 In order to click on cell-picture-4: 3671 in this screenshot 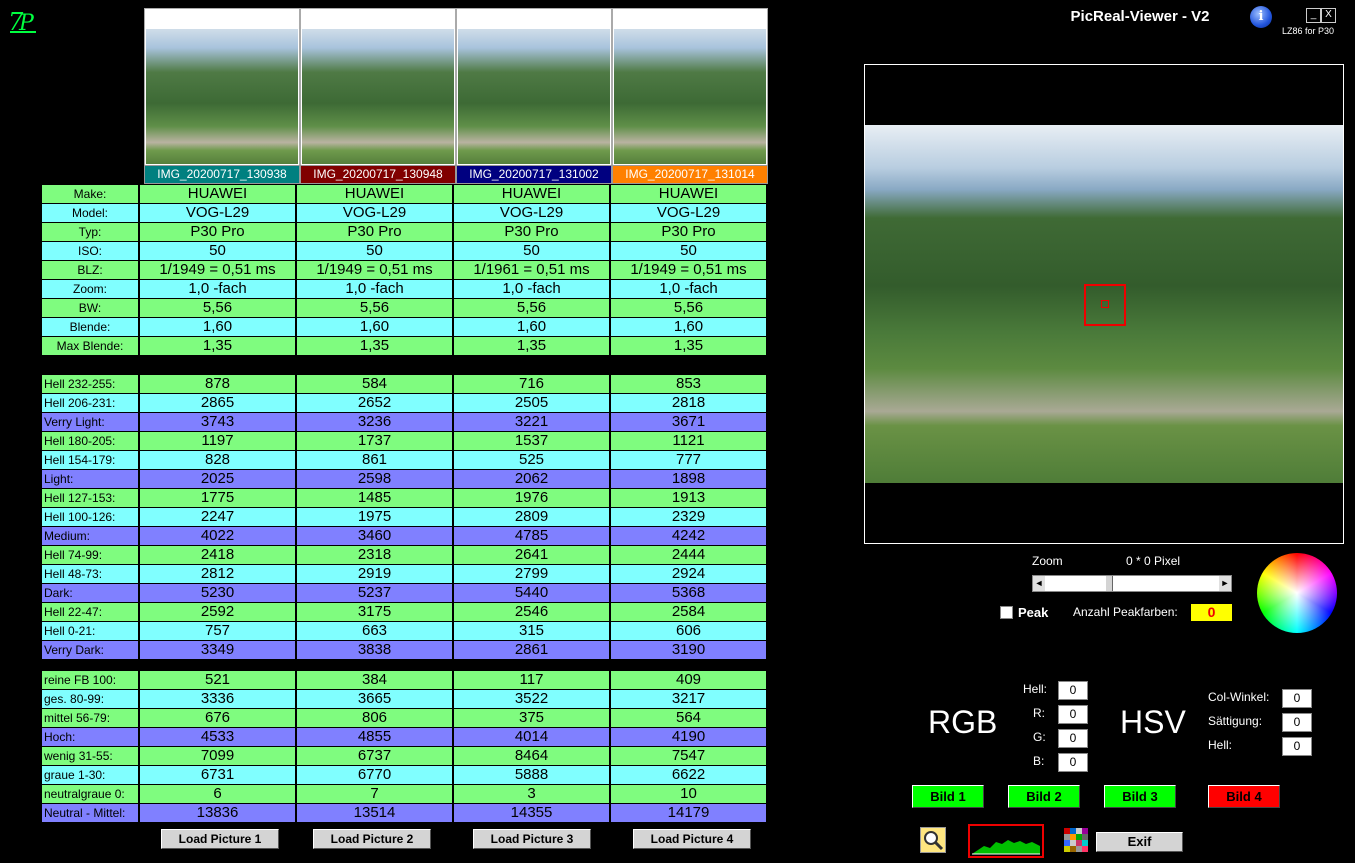, I will do `click(688, 422)`.